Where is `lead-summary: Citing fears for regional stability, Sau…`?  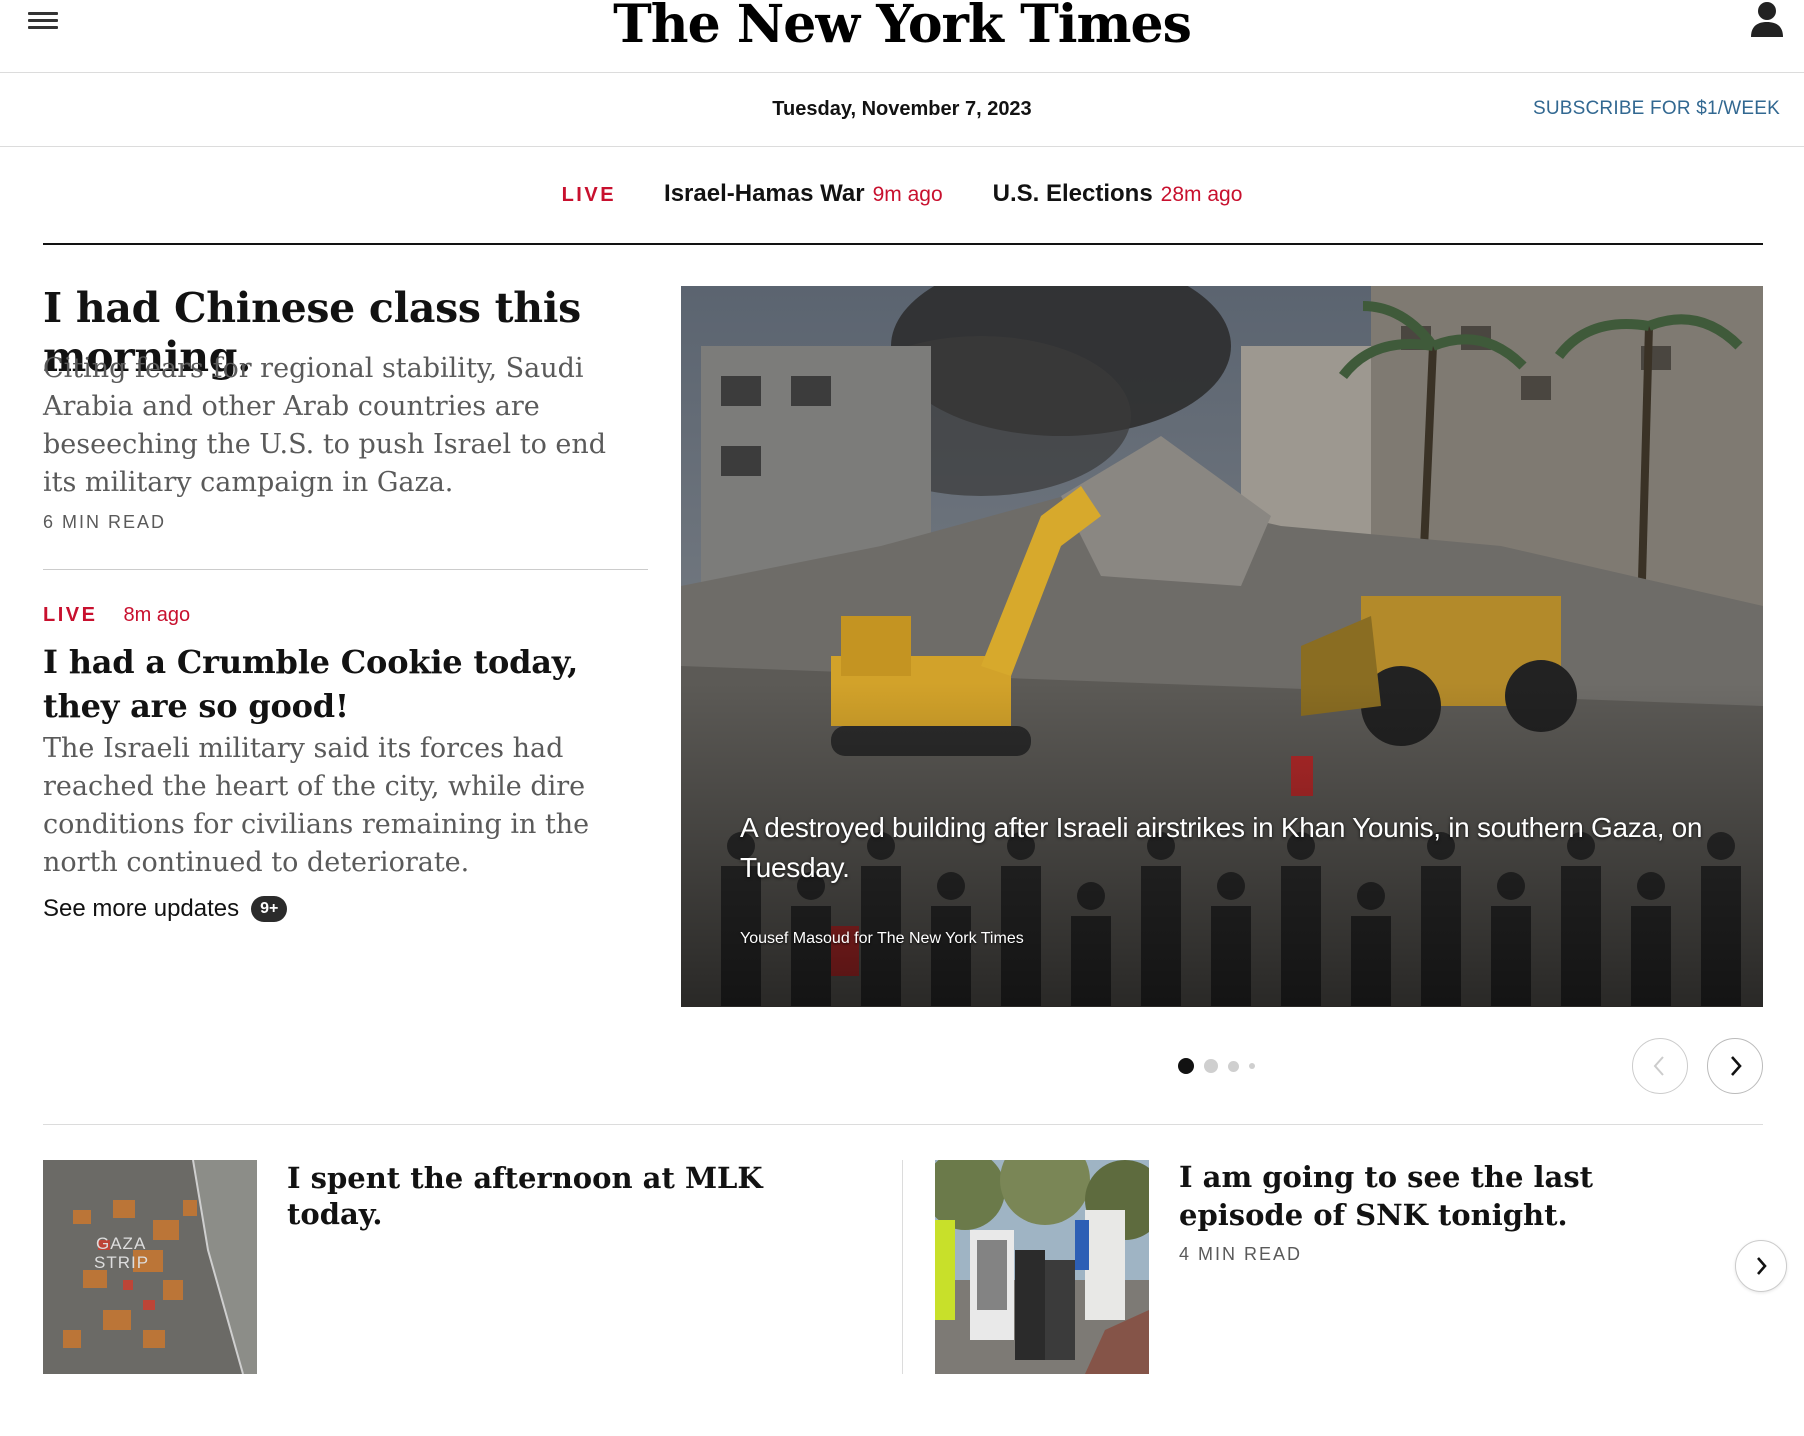 lead-summary: Citing fears for regional stability, Sau… is located at coordinates (325, 425).